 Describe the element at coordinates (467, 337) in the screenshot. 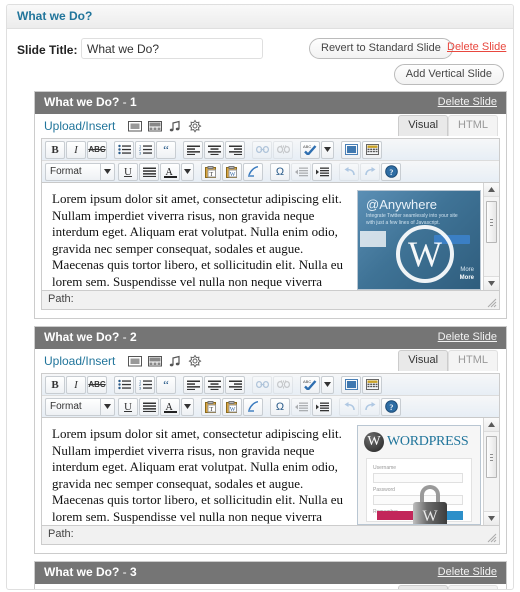

I see `delete-slide-button-2: Delete Slide` at that location.